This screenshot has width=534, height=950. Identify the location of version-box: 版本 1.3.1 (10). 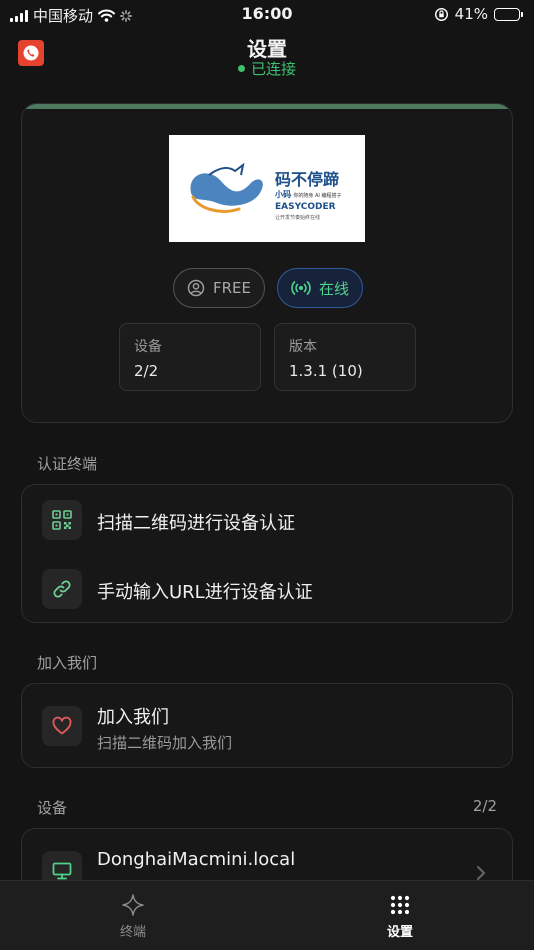
(345, 357).